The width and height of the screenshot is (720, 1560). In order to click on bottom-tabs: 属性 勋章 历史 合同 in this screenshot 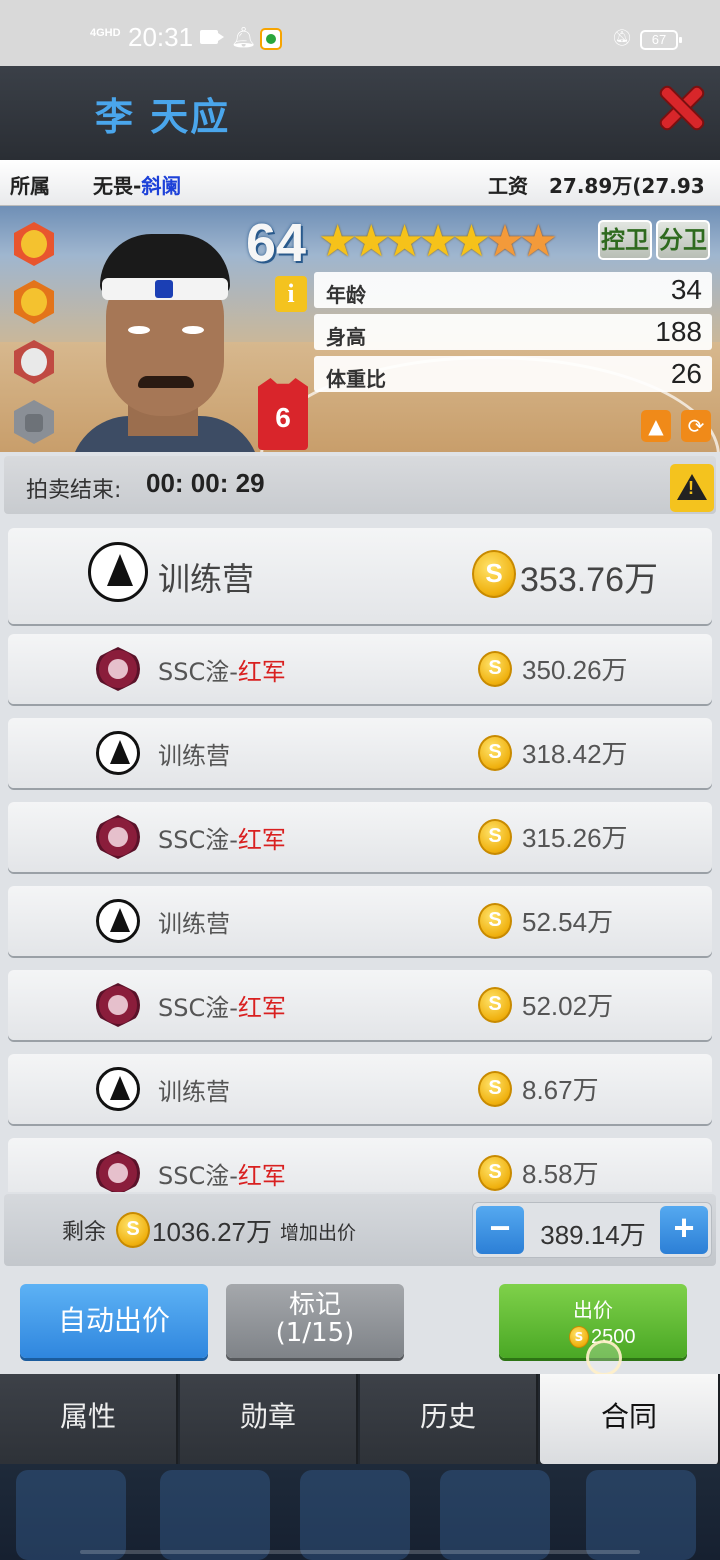, I will do `click(360, 1419)`.